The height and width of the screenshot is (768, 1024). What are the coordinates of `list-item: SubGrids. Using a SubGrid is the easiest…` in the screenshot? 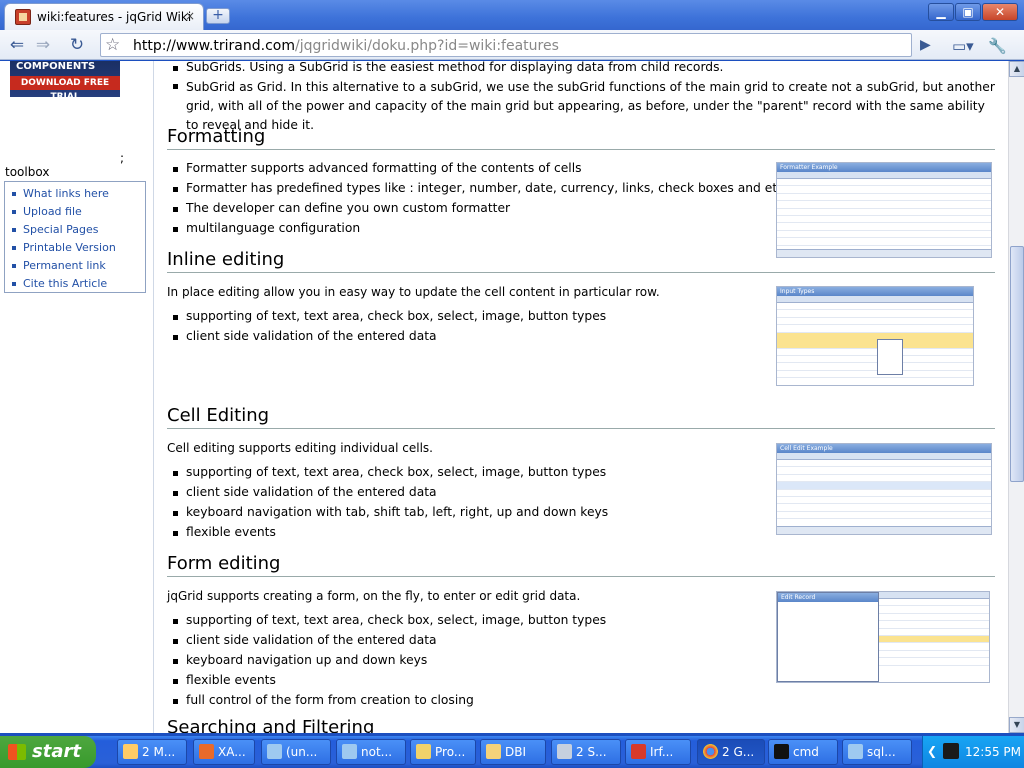 It's located at (448, 67).